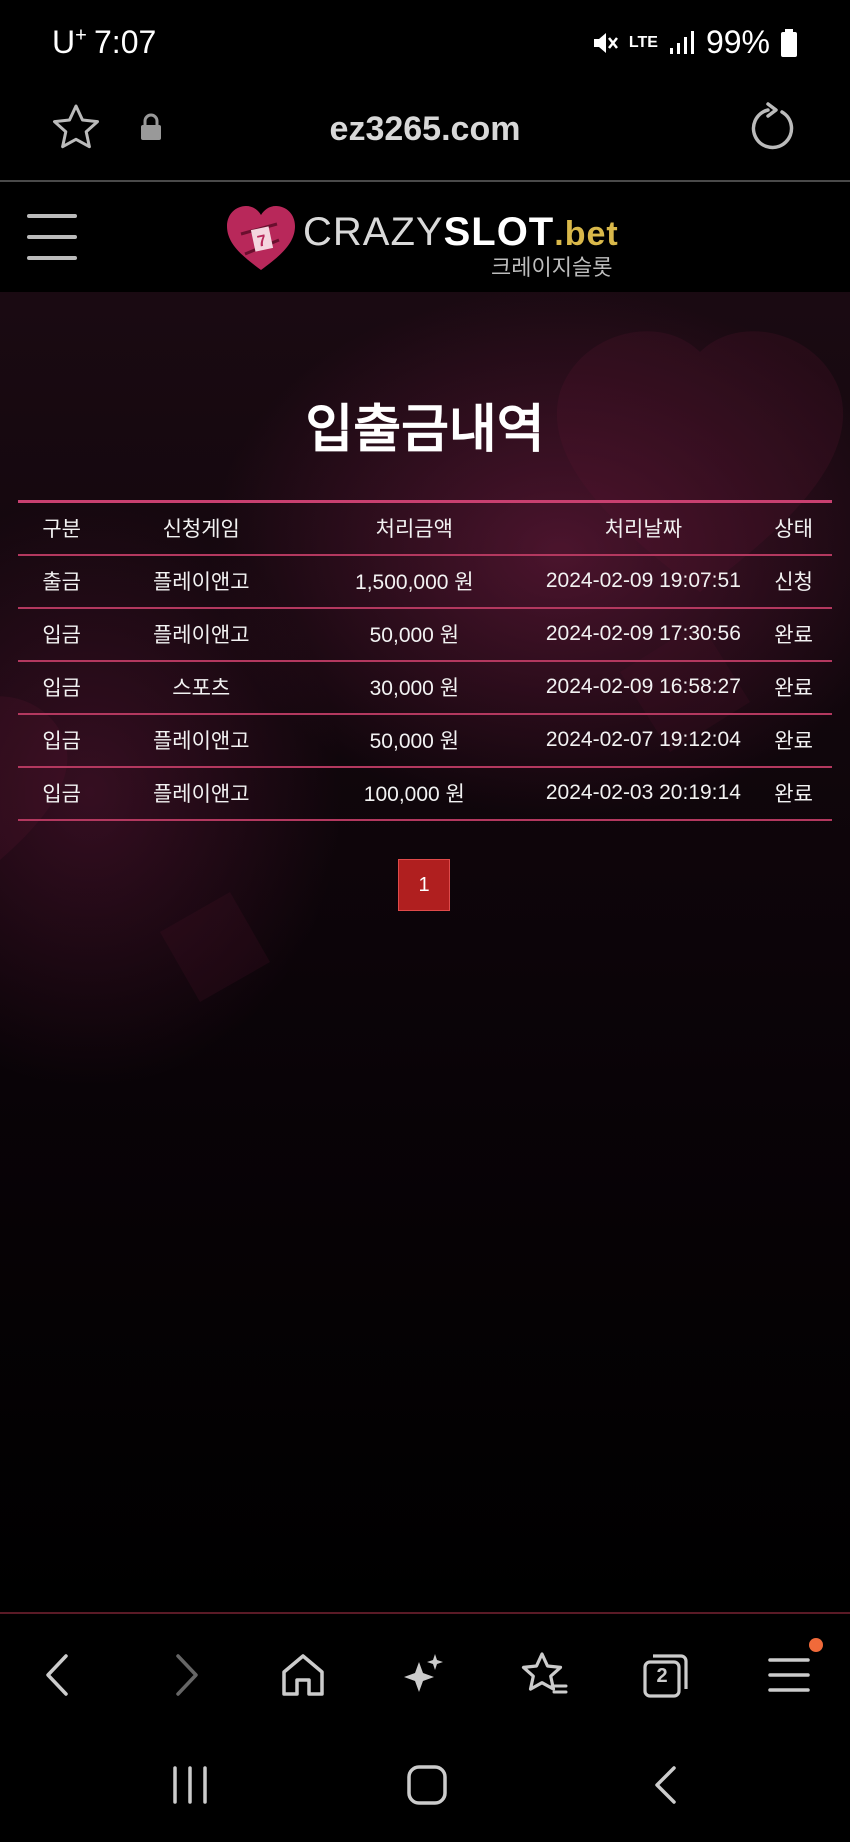 Image resolution: width=850 pixels, height=1842 pixels. What do you see at coordinates (662, 1676) in the screenshot?
I see `tab-count: 2` at bounding box center [662, 1676].